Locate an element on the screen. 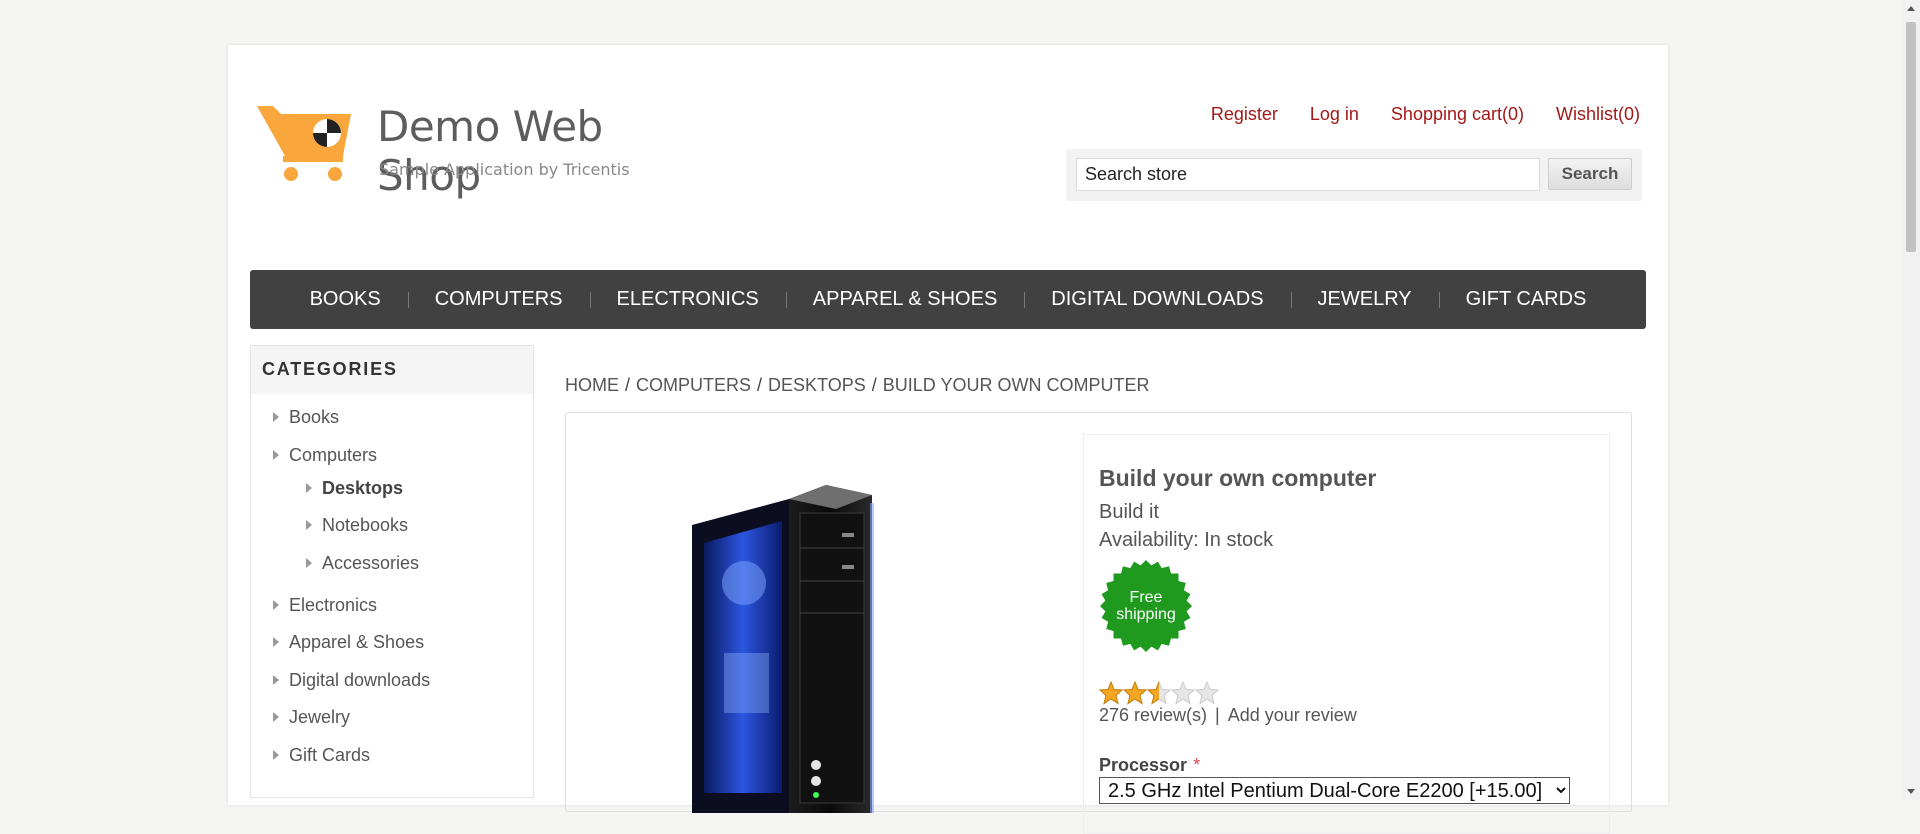 Image resolution: width=1920 pixels, height=834 pixels. availability: Availability: In stock is located at coordinates (1186, 540).